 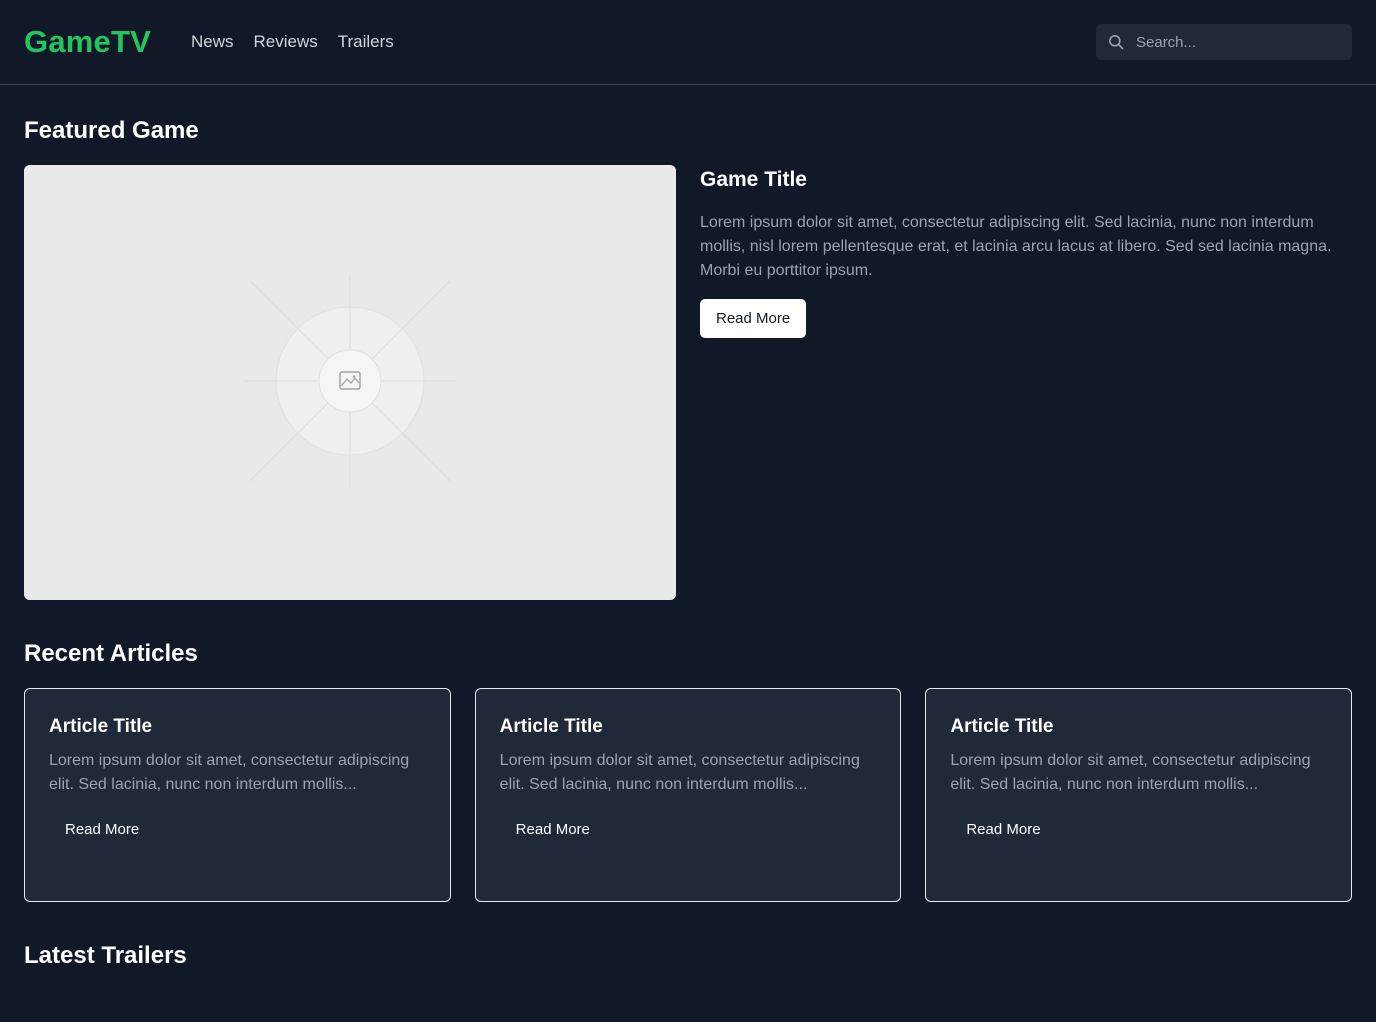 I want to click on featured-read-more-button: Read More, so click(x=753, y=318).